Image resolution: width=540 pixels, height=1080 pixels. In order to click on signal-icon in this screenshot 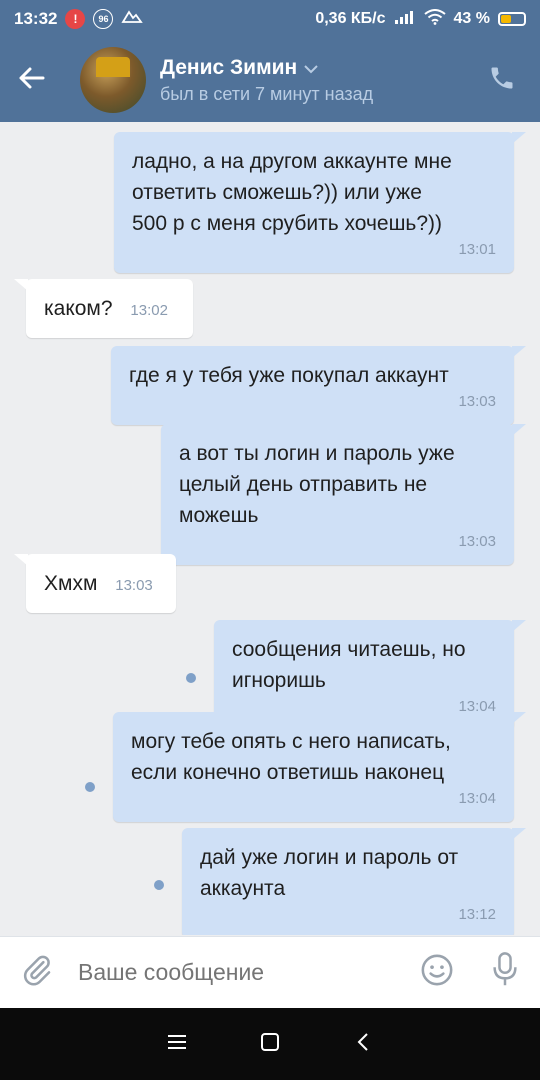, I will do `click(405, 19)`.